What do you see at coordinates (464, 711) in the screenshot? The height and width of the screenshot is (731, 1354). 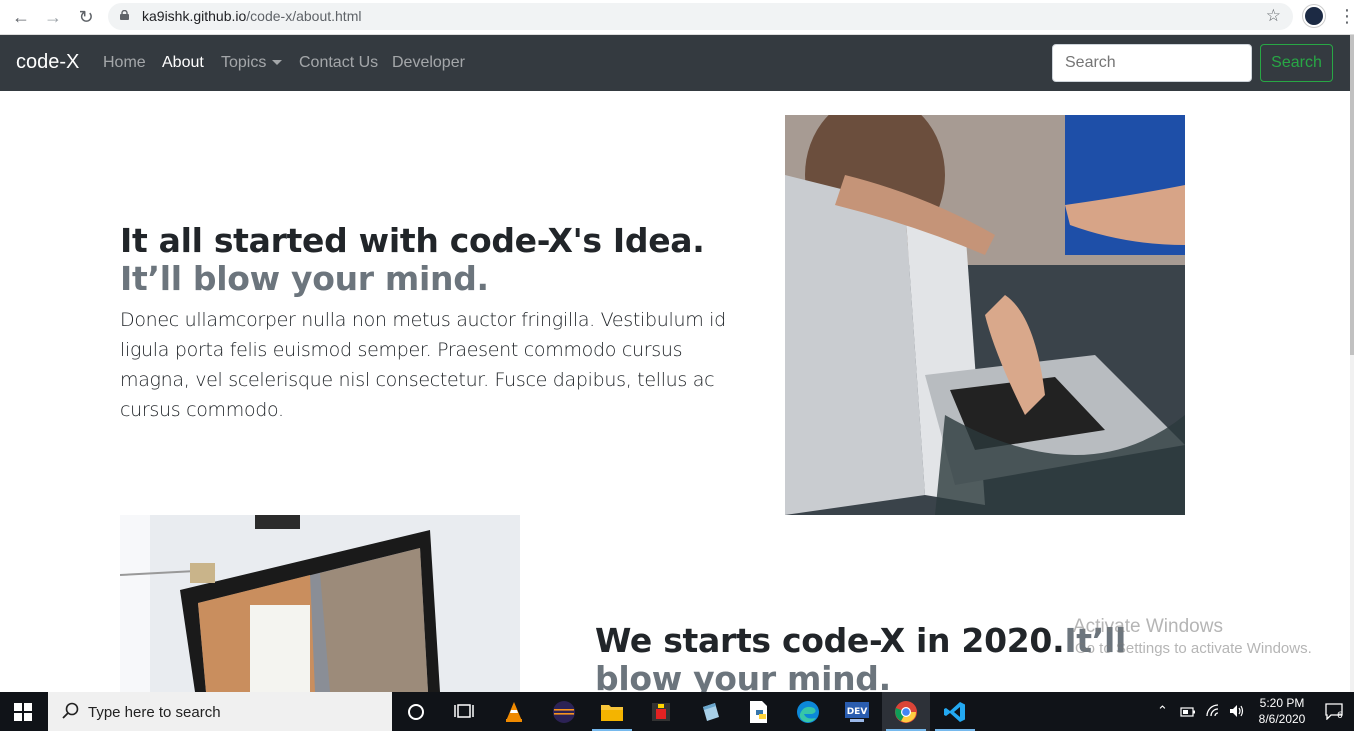 I see `task-view-icon` at bounding box center [464, 711].